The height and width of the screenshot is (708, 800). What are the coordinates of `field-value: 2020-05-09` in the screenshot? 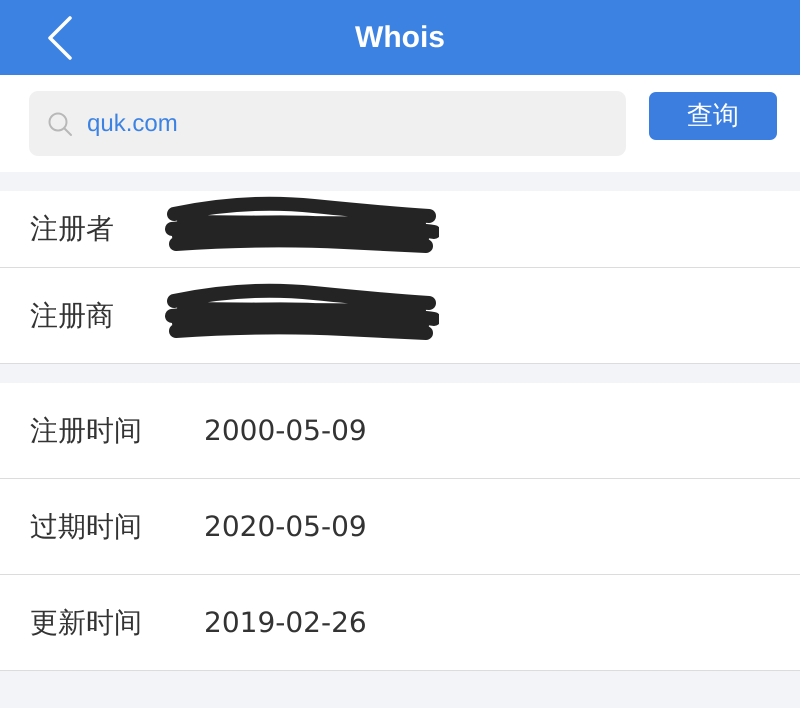 It's located at (285, 526).